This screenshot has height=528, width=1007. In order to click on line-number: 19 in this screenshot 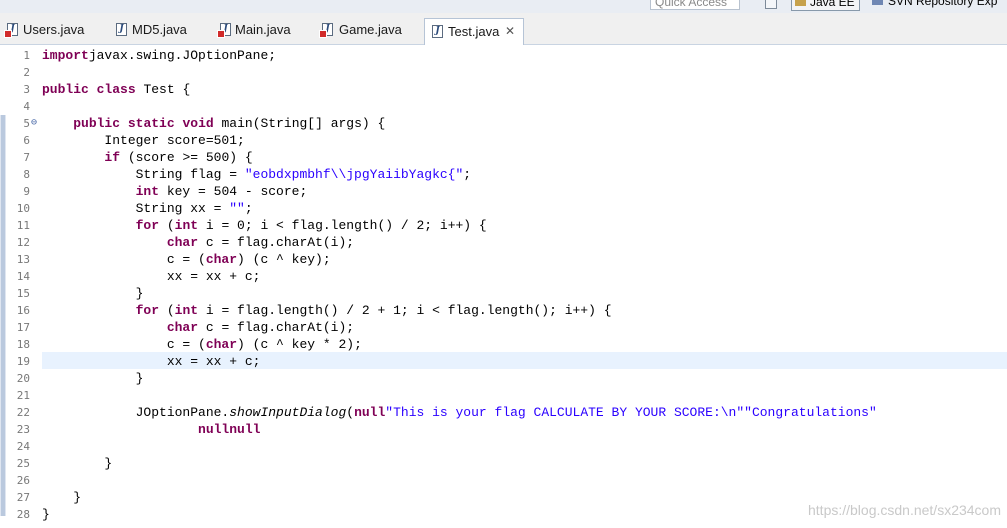, I will do `click(23, 361)`.